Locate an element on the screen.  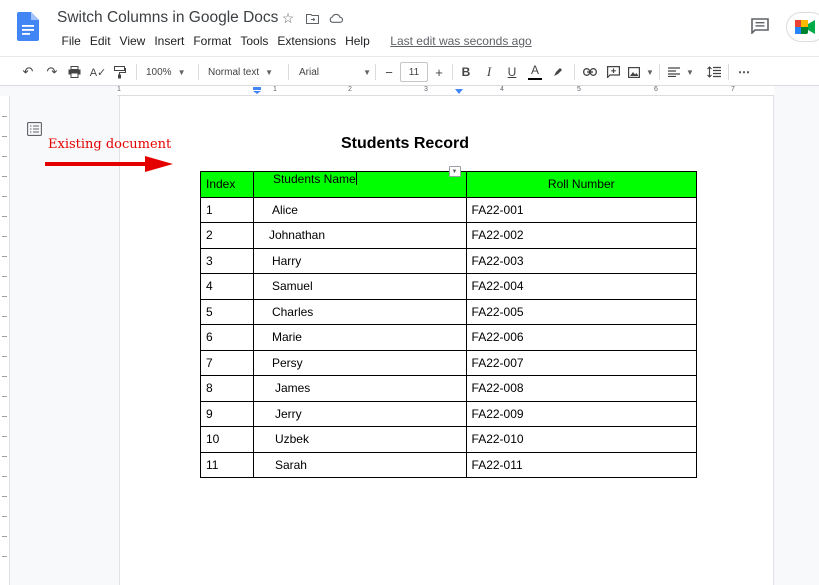
bold-icon: B is located at coordinates (466, 72).